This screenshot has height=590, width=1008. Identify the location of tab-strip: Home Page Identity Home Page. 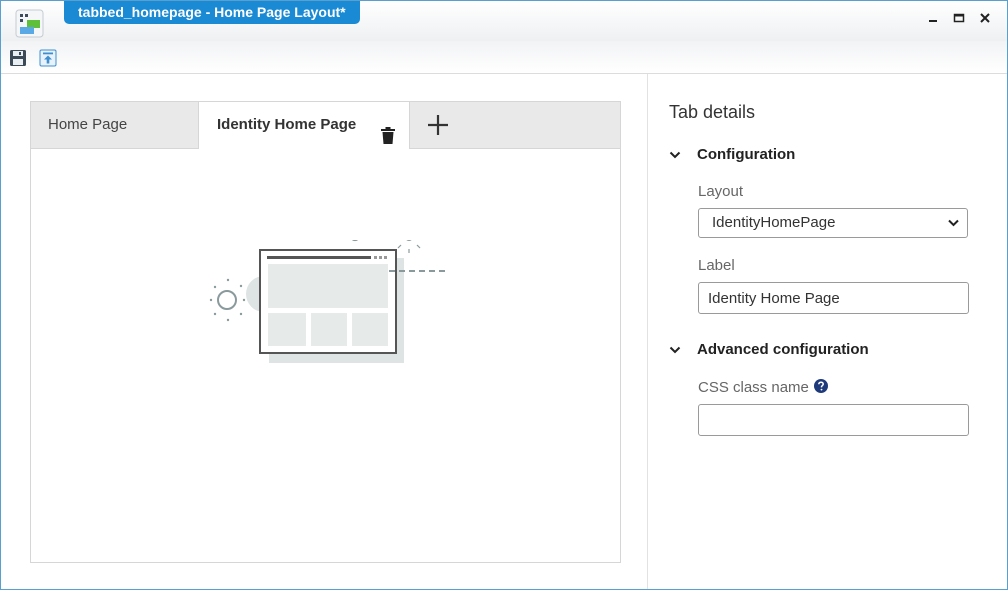
(325, 125).